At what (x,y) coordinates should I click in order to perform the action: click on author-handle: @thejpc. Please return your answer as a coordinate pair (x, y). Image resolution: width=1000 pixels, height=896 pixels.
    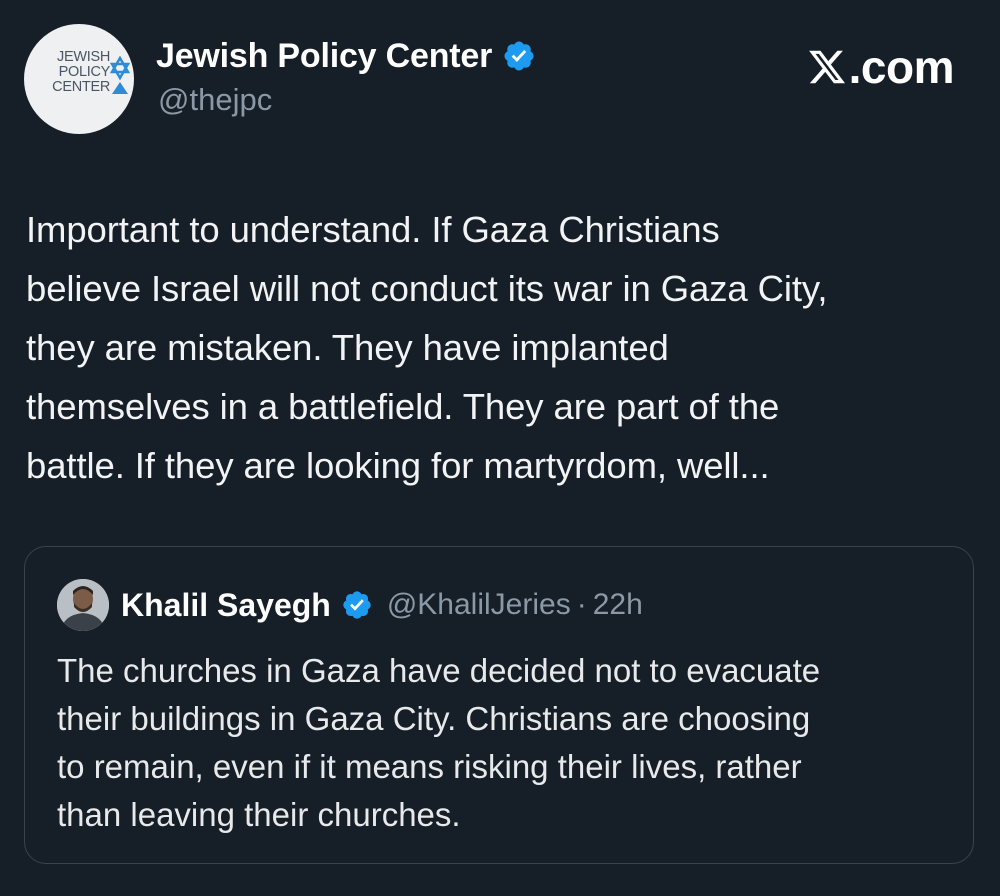
    Looking at the image, I should click on (215, 100).